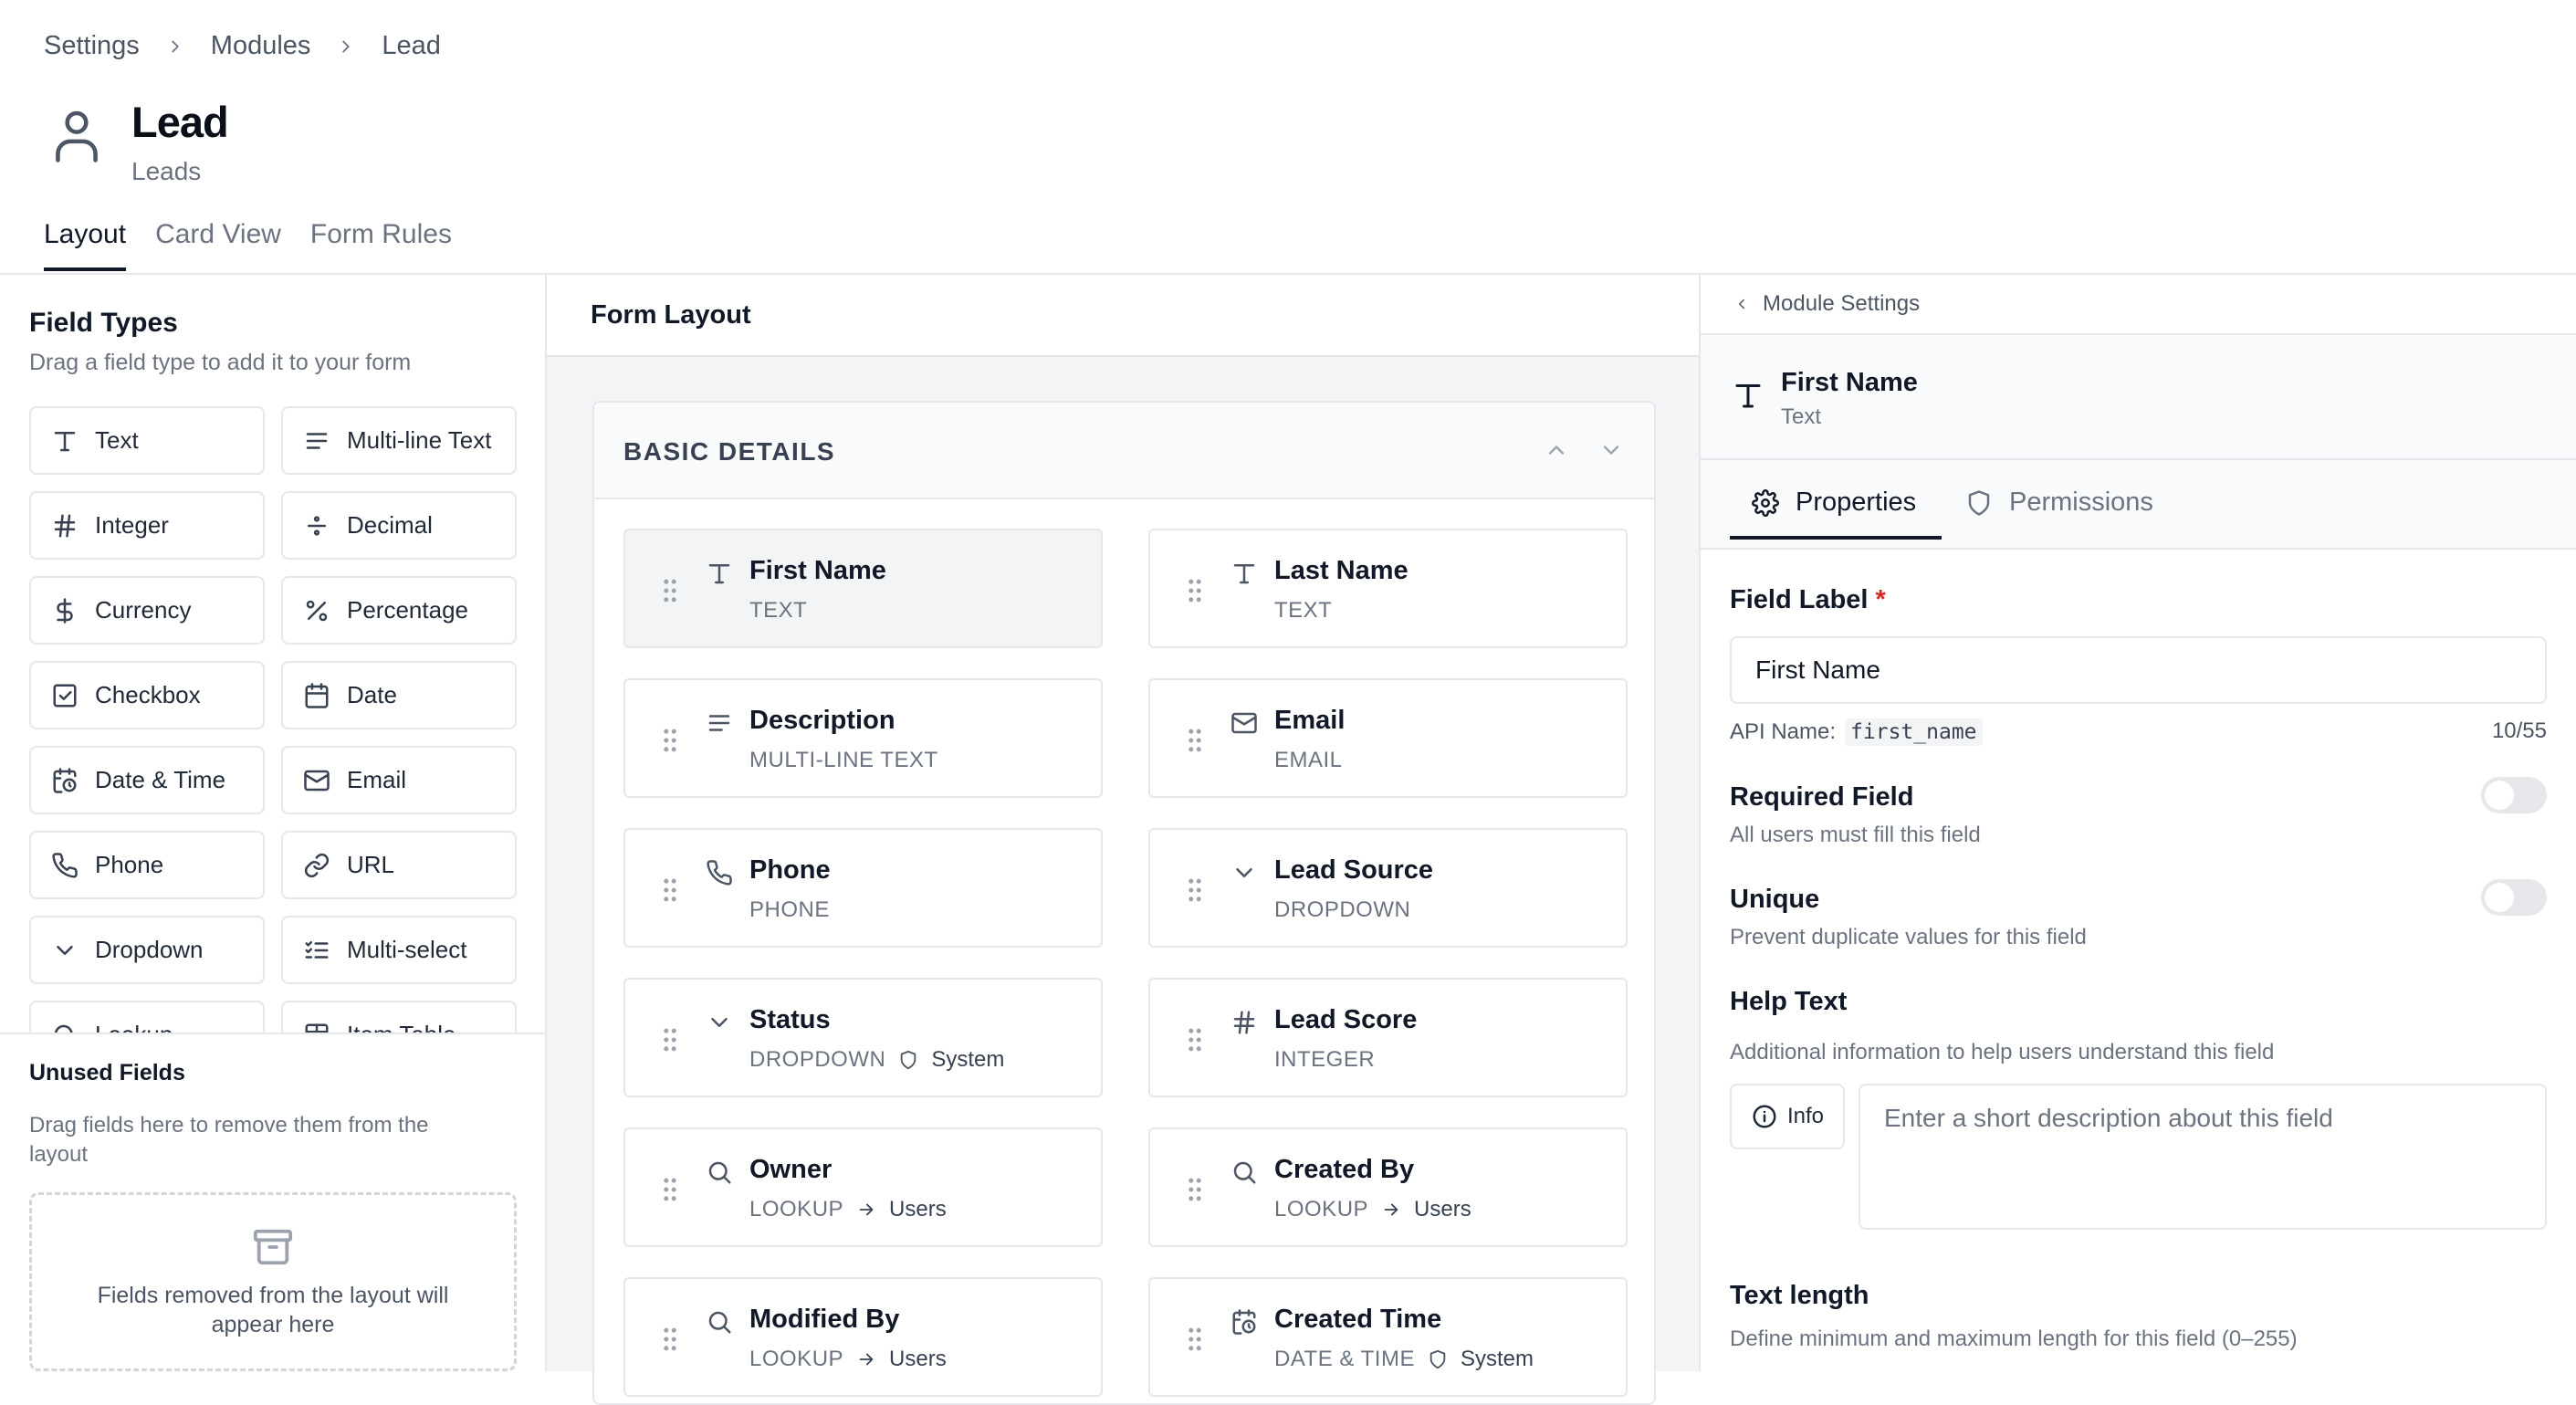 This screenshot has height=1405, width=2576. Describe the element at coordinates (377, 780) in the screenshot. I see `field-type-label: Email` at that location.